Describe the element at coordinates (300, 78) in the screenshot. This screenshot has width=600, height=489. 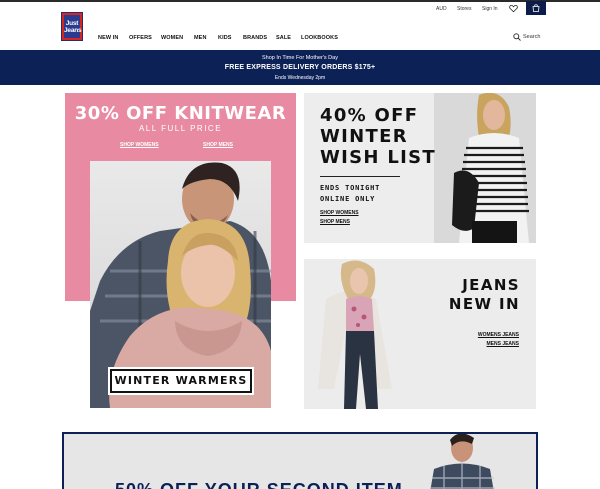
I see `promo-line-3: Ends Wednesday 2pm` at that location.